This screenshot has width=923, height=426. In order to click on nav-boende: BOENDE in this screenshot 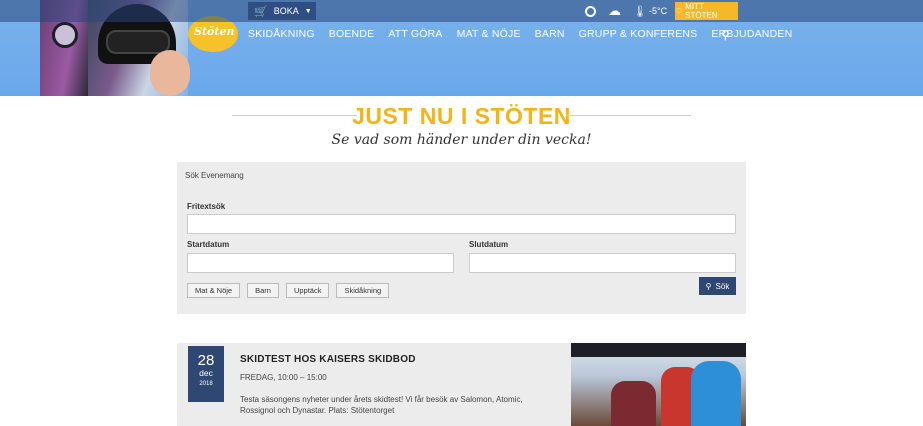, I will do `click(352, 34)`.